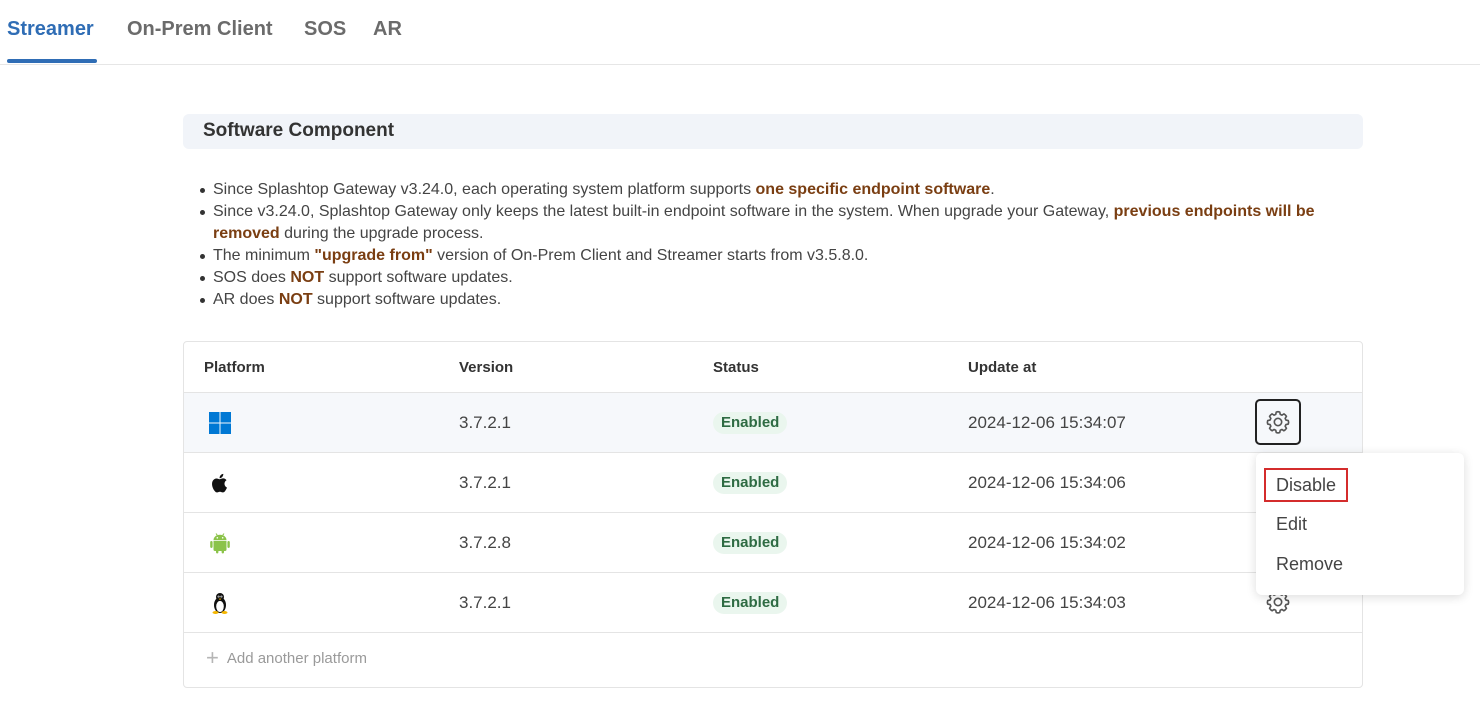 Image resolution: width=1480 pixels, height=709 pixels. I want to click on section-title: Software Component, so click(299, 130).